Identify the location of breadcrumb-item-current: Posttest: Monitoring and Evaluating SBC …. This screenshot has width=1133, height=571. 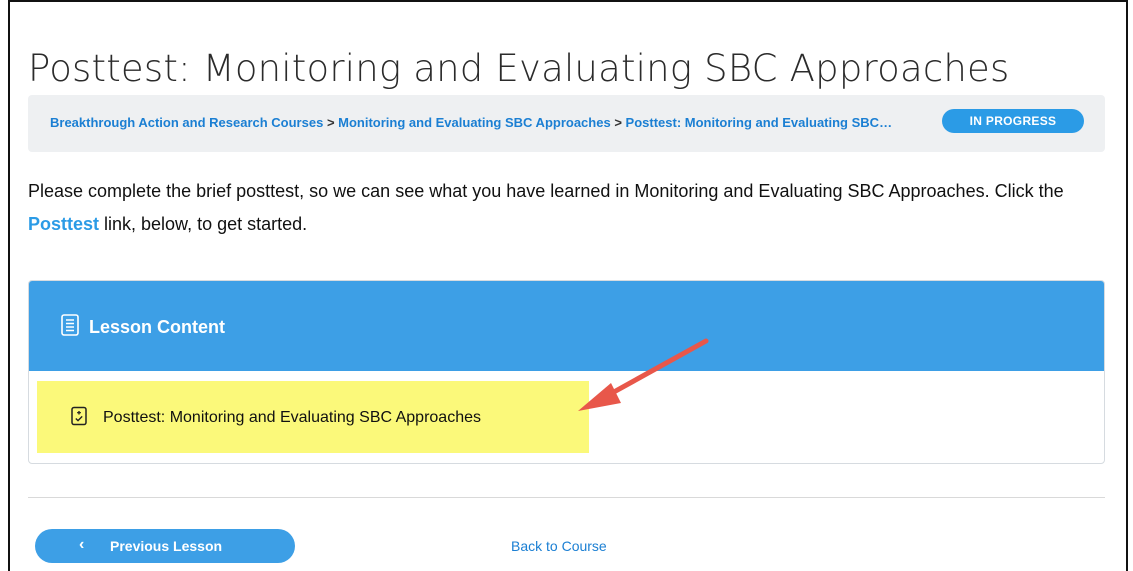
(760, 122).